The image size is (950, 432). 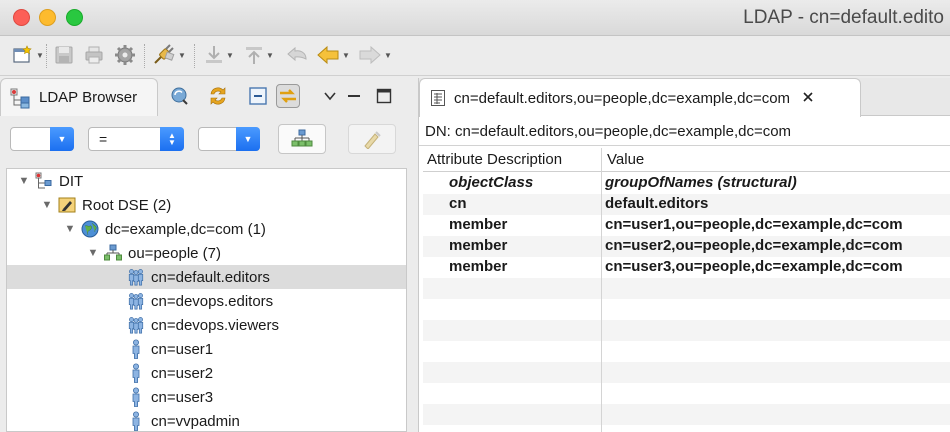 I want to click on attribute-value-cell: cn=user3,ou=people,dc=example,dc=com, so click(x=754, y=266).